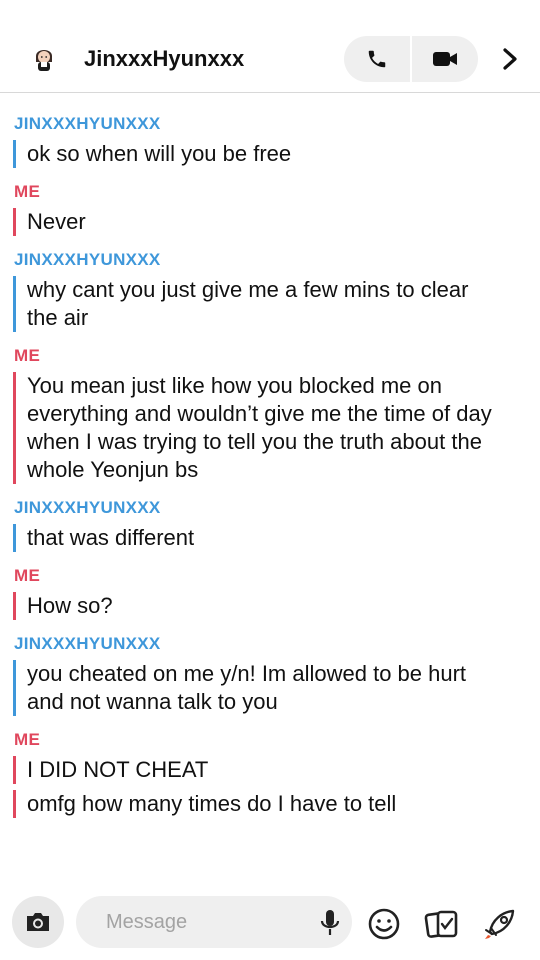 The width and height of the screenshot is (540, 960). Describe the element at coordinates (164, 59) in the screenshot. I see `contact-name: JinxxxHyunxxx` at that location.